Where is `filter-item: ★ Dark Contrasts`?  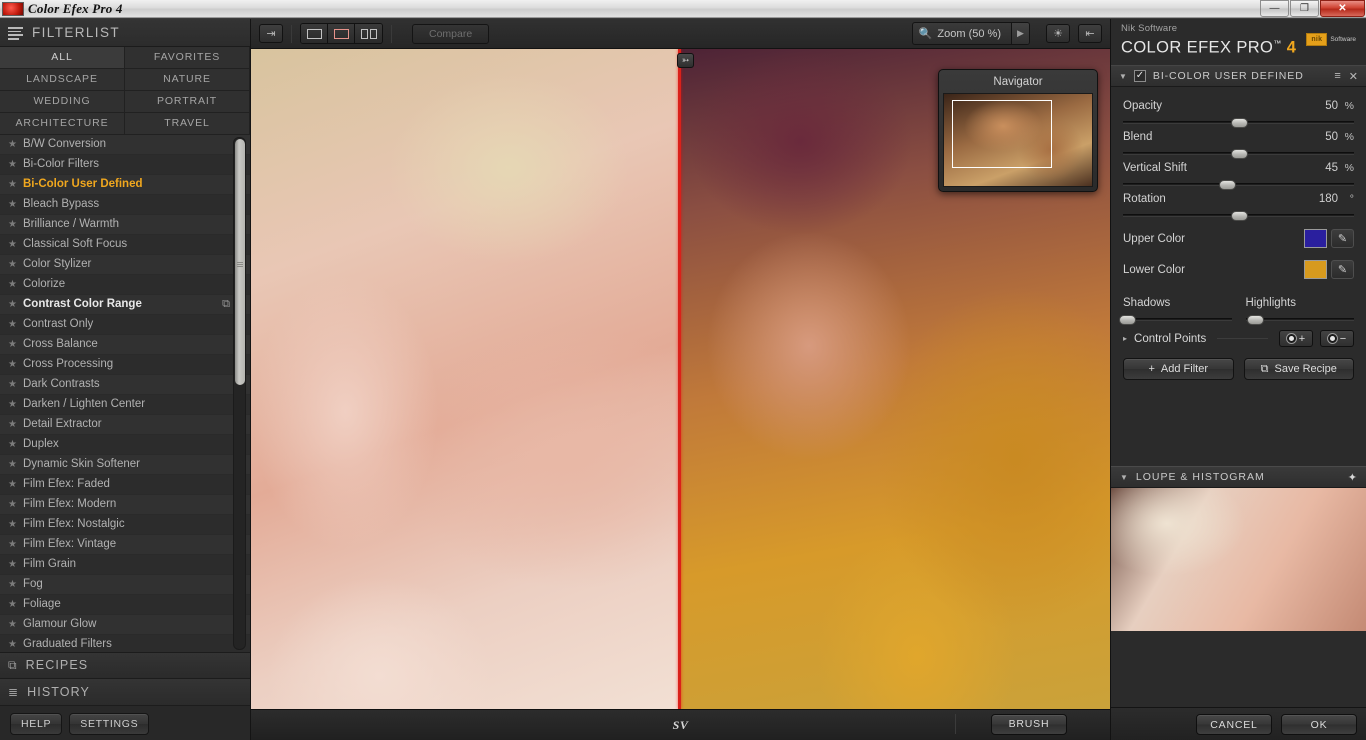 filter-item: ★ Dark Contrasts is located at coordinates (125, 384).